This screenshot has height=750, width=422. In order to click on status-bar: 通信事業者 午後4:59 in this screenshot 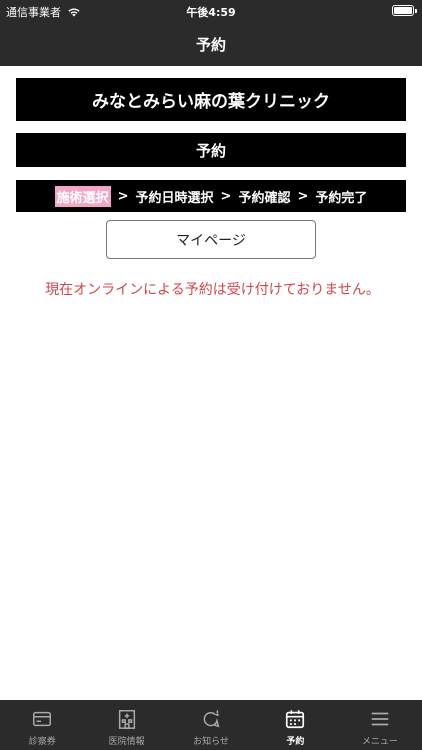, I will do `click(211, 11)`.